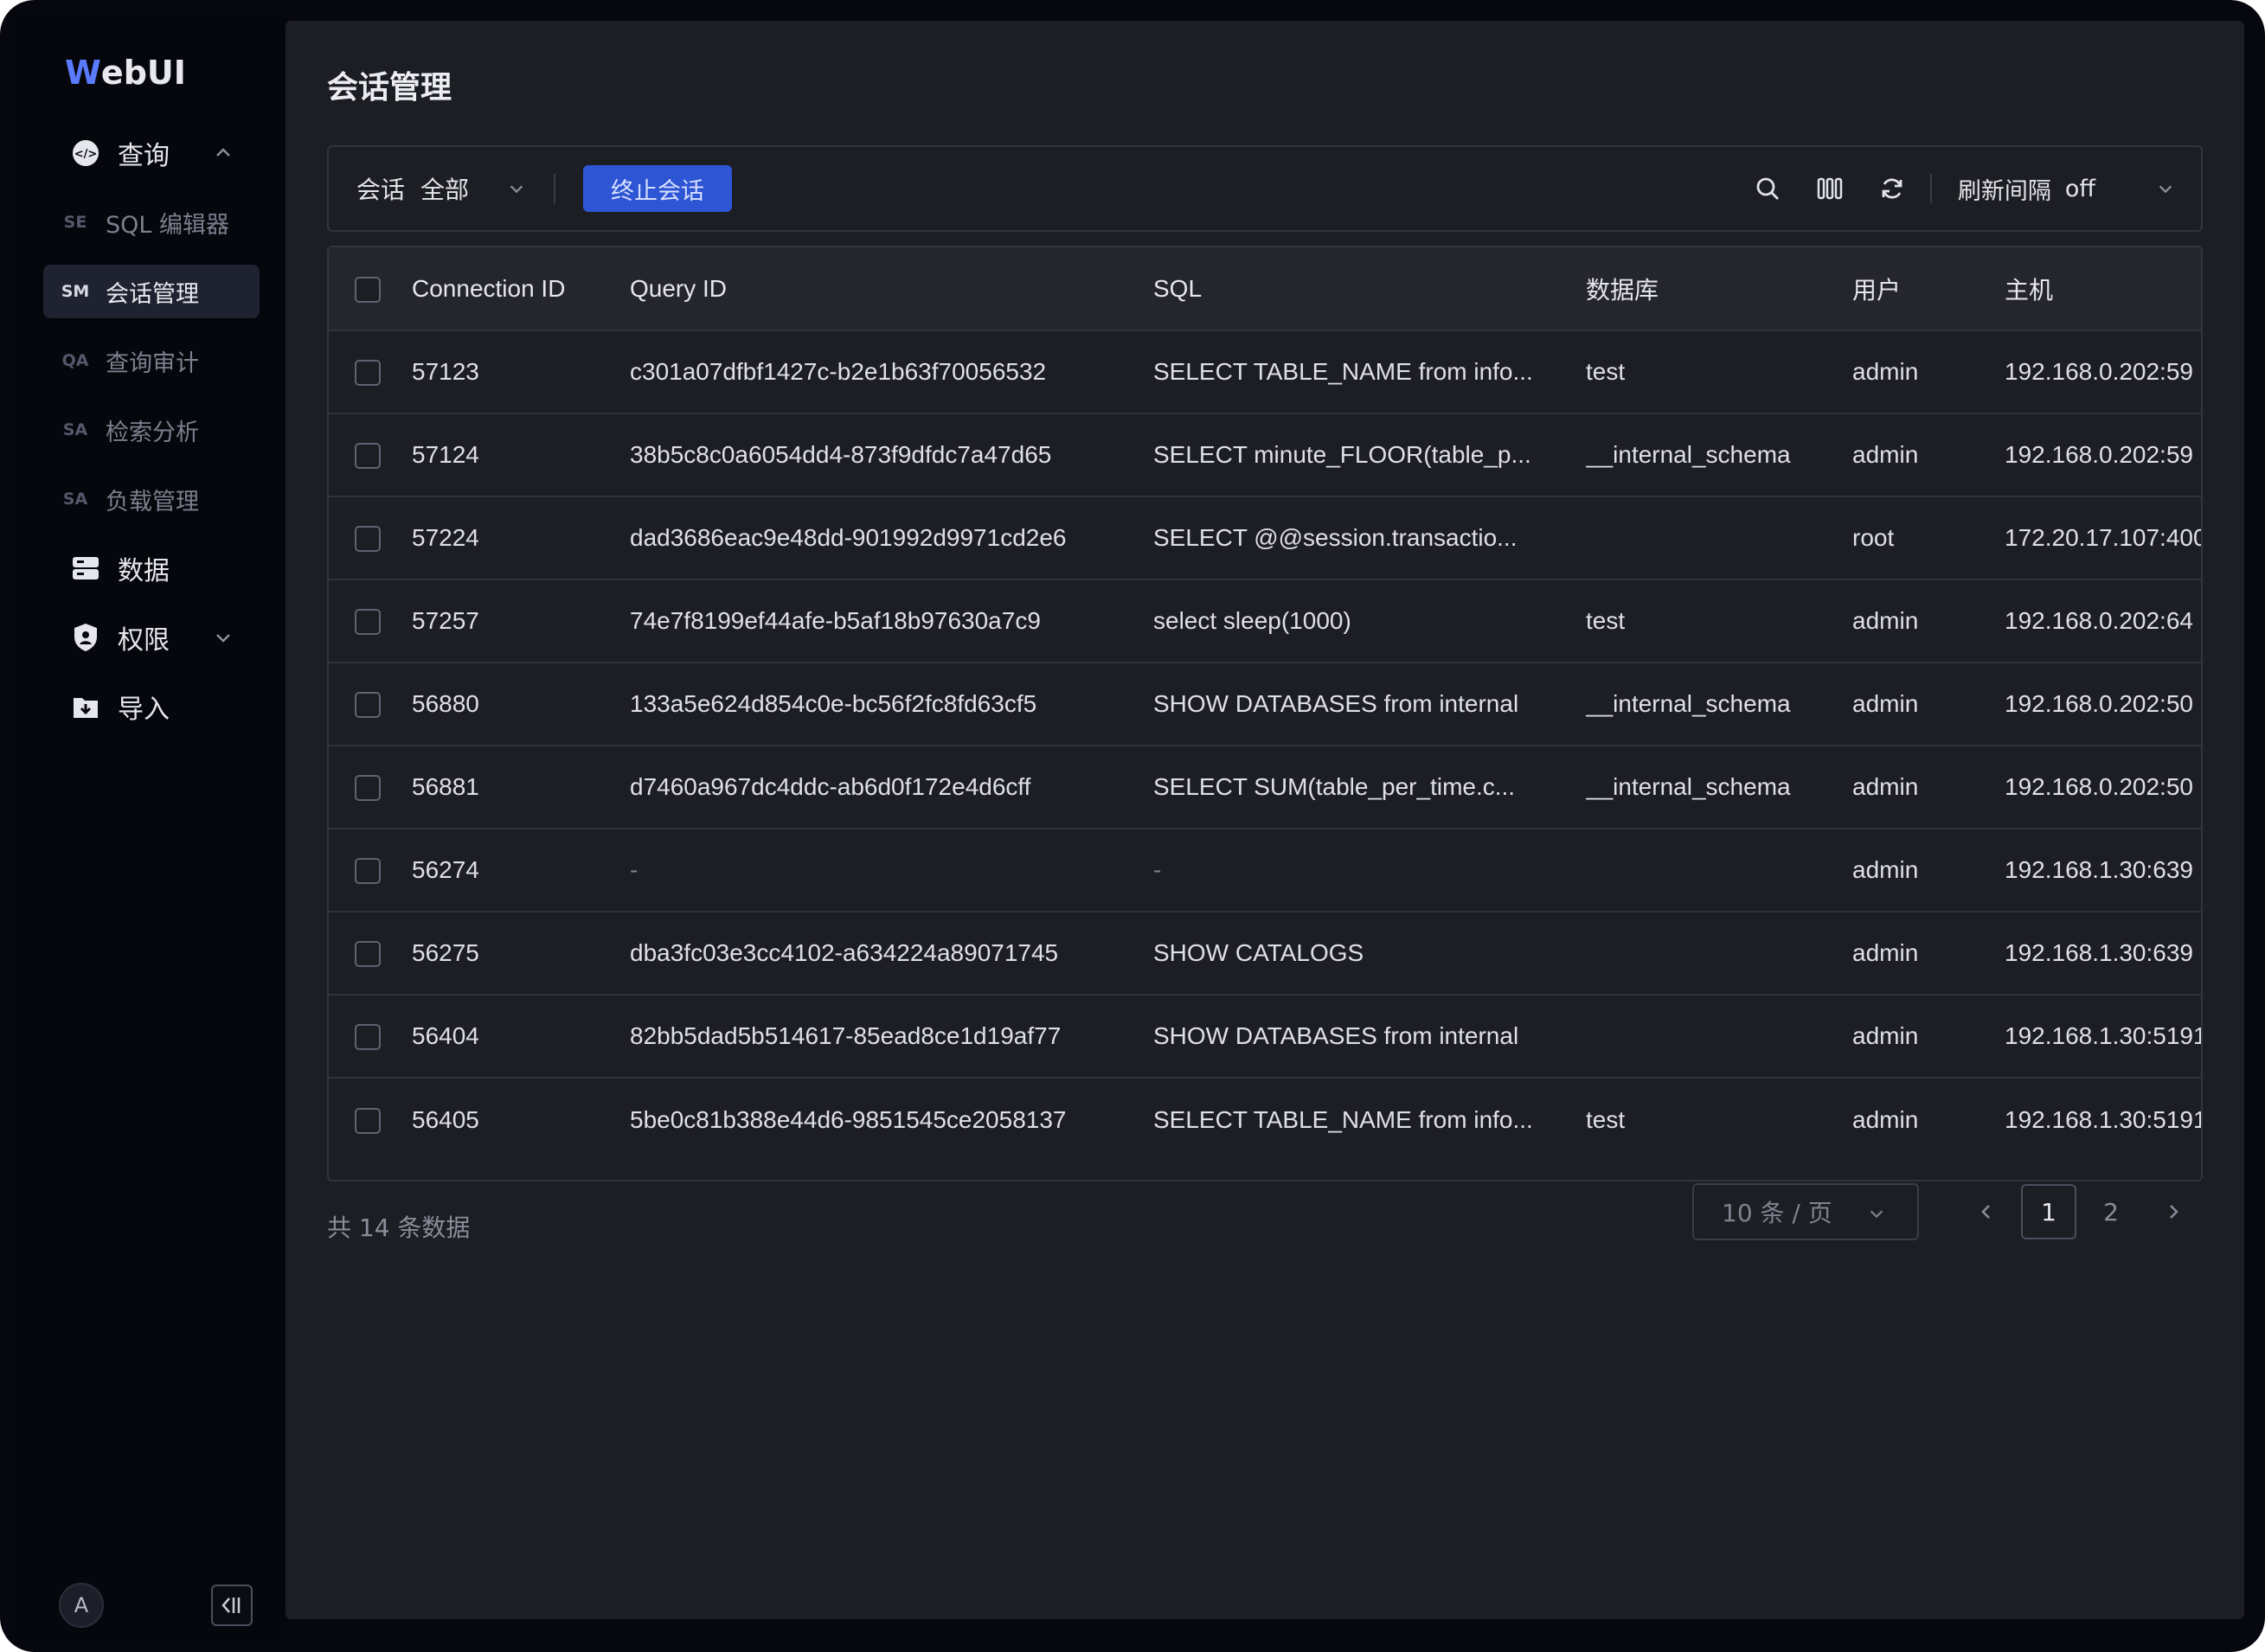 This screenshot has height=1652, width=2265. What do you see at coordinates (1767, 189) in the screenshot?
I see `search-icon` at bounding box center [1767, 189].